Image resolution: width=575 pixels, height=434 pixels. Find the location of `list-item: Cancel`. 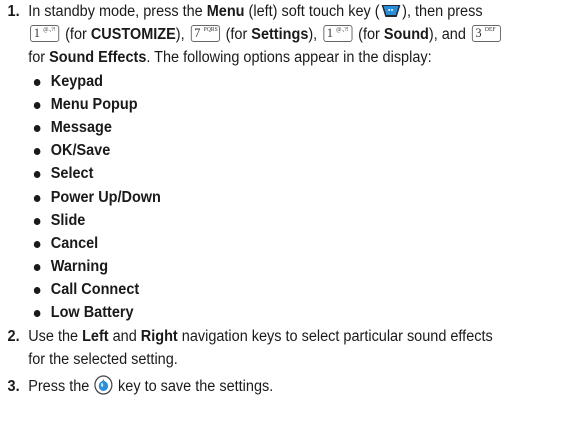

list-item: Cancel is located at coordinates (298, 243).